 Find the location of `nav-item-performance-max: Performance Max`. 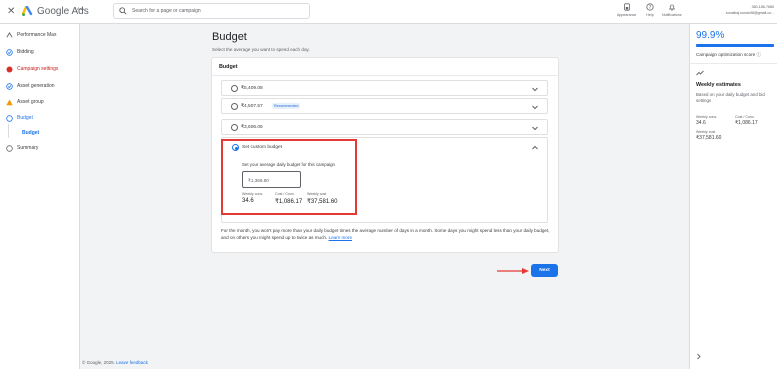

nav-item-performance-max: Performance Max is located at coordinates (31, 35).